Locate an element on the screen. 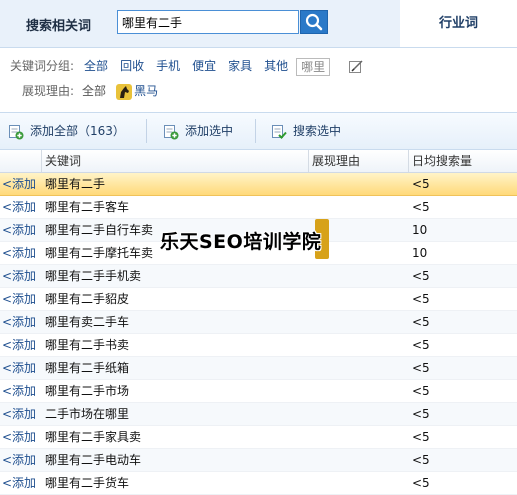 This screenshot has height=495, width=517. filter-panel: 关键词分组: 全部 回收 手机 便宜 家具 其他 哪里 展现理由: 全部 黑马 is located at coordinates (258, 79).